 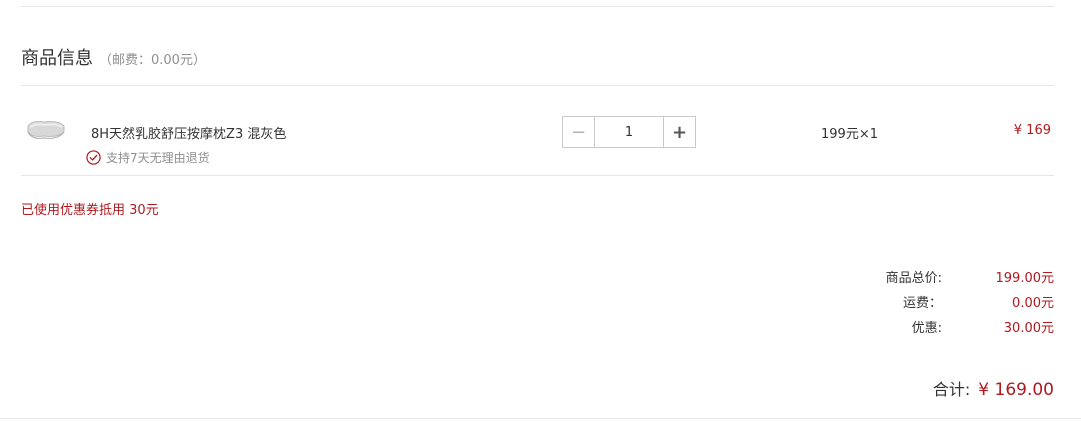 I want to click on section-header: 商品信息 （邮费：0.00元）, so click(x=113, y=57).